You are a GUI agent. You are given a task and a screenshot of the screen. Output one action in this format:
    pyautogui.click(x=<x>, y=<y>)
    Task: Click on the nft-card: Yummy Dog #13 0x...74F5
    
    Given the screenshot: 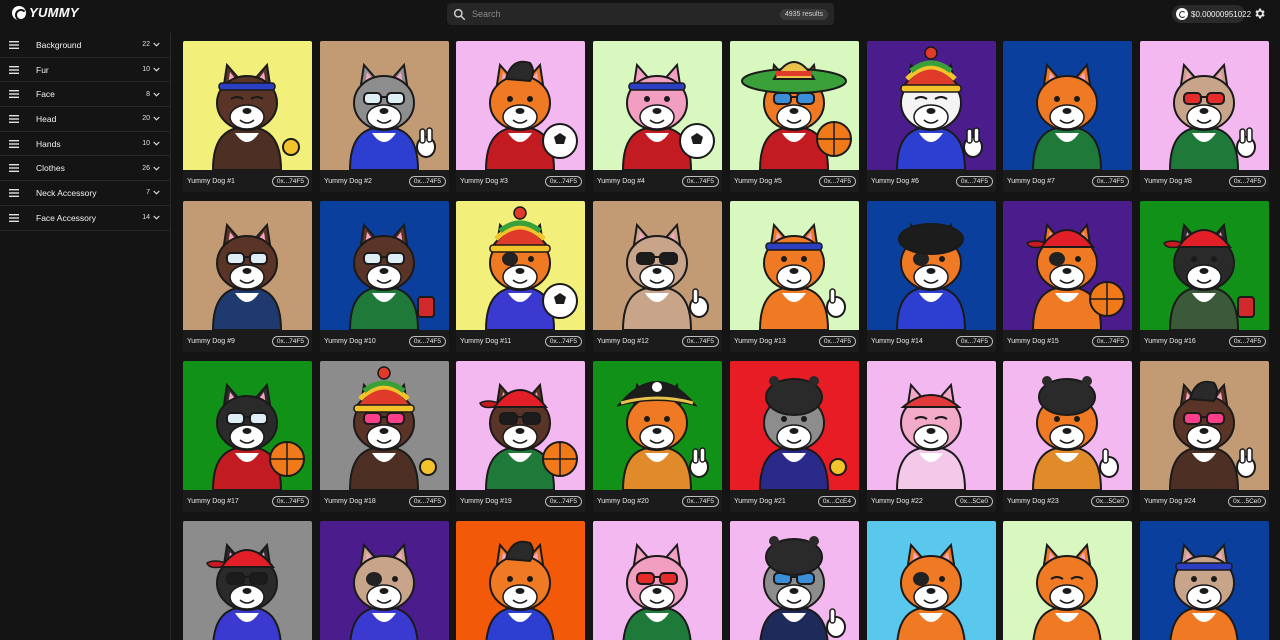 What is the action you would take?
    pyautogui.click(x=794, y=276)
    